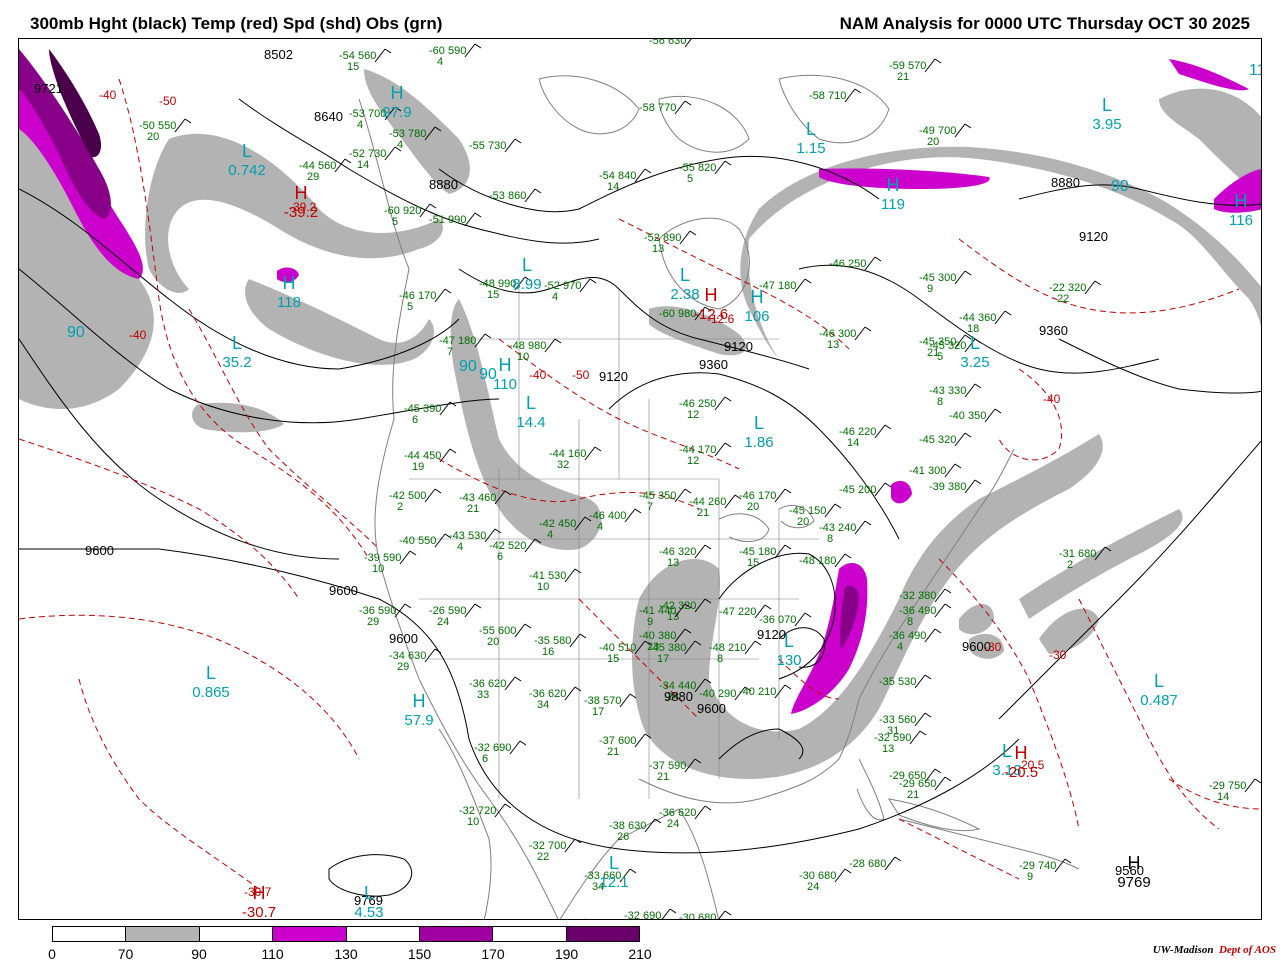 This screenshot has height=962, width=1280. Describe the element at coordinates (407, 134) in the screenshot. I see `obs-temp-height: -53 780` at that location.